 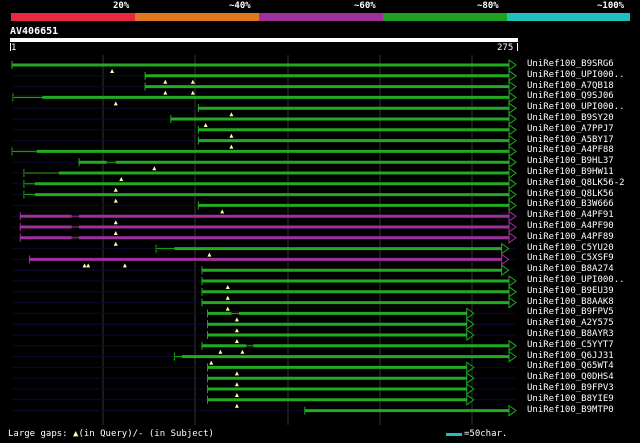 I want to click on hit-label-link: UniRef100_B3W666, so click(x=570, y=204).